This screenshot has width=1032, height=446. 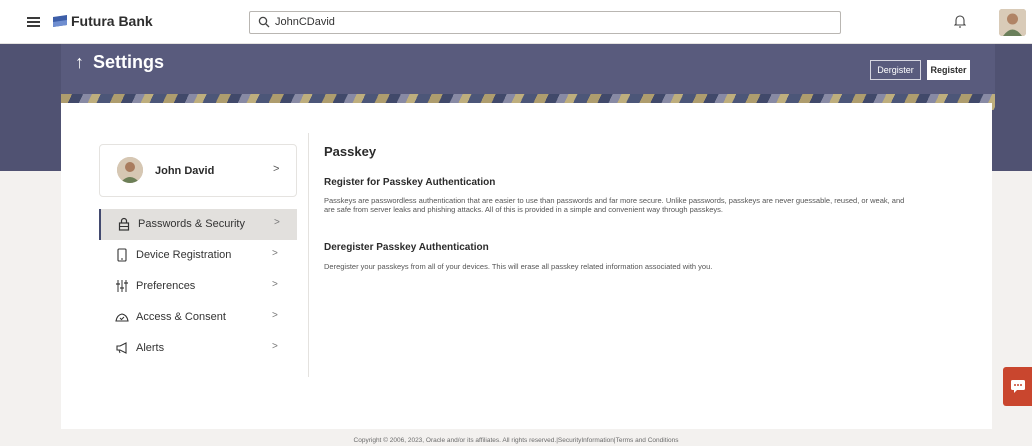 I want to click on chat-button, so click(x=1017, y=386).